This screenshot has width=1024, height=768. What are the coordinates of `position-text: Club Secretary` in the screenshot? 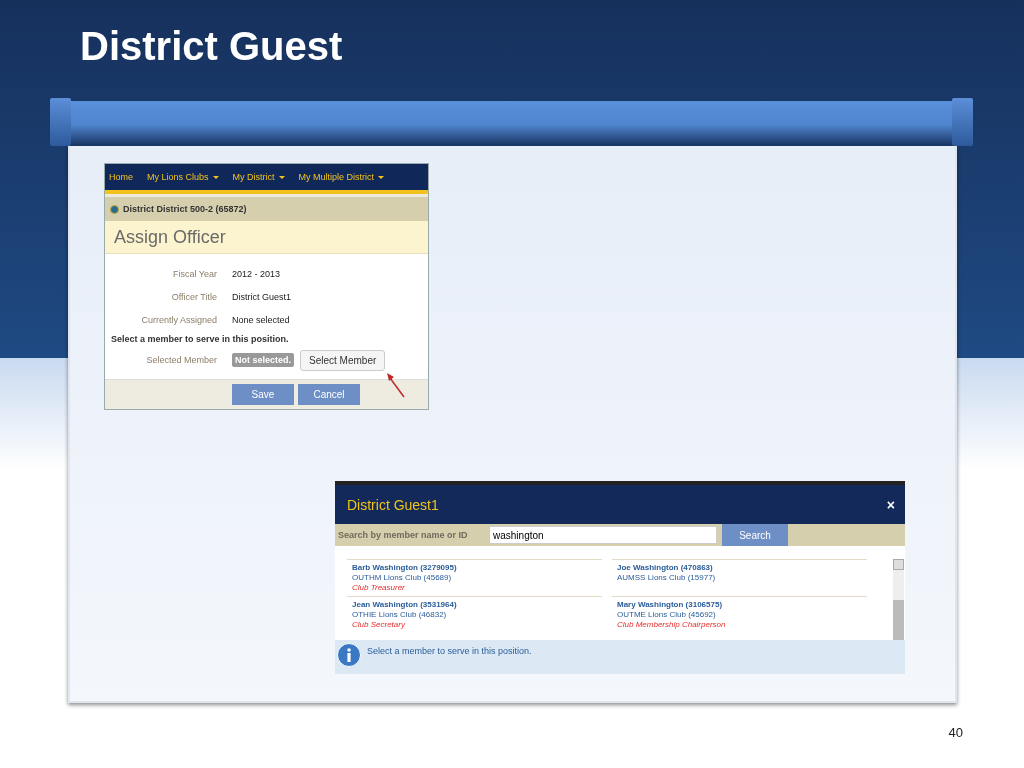 It's located at (379, 625).